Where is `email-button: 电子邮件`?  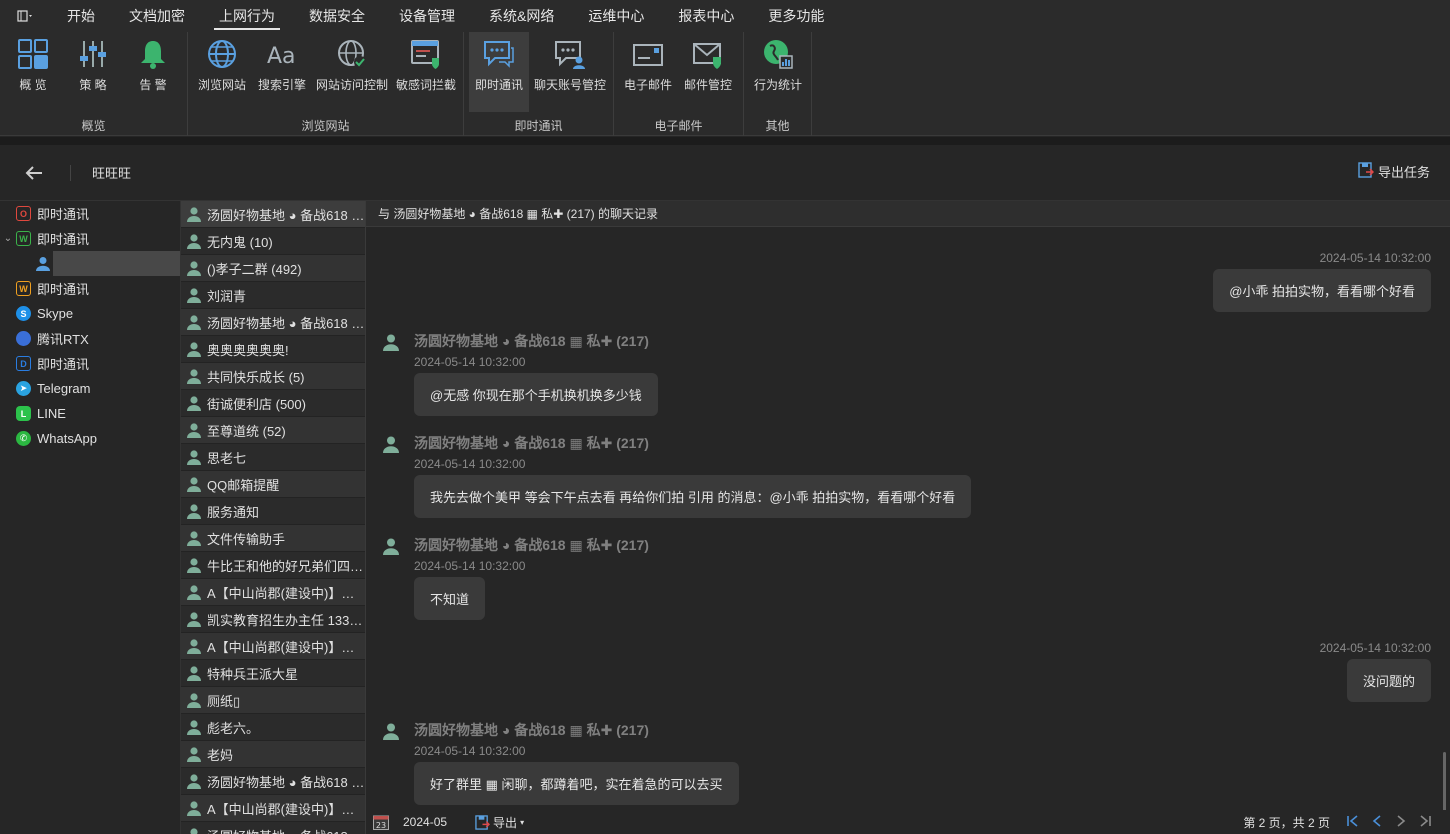 email-button: 电子邮件 is located at coordinates (648, 72).